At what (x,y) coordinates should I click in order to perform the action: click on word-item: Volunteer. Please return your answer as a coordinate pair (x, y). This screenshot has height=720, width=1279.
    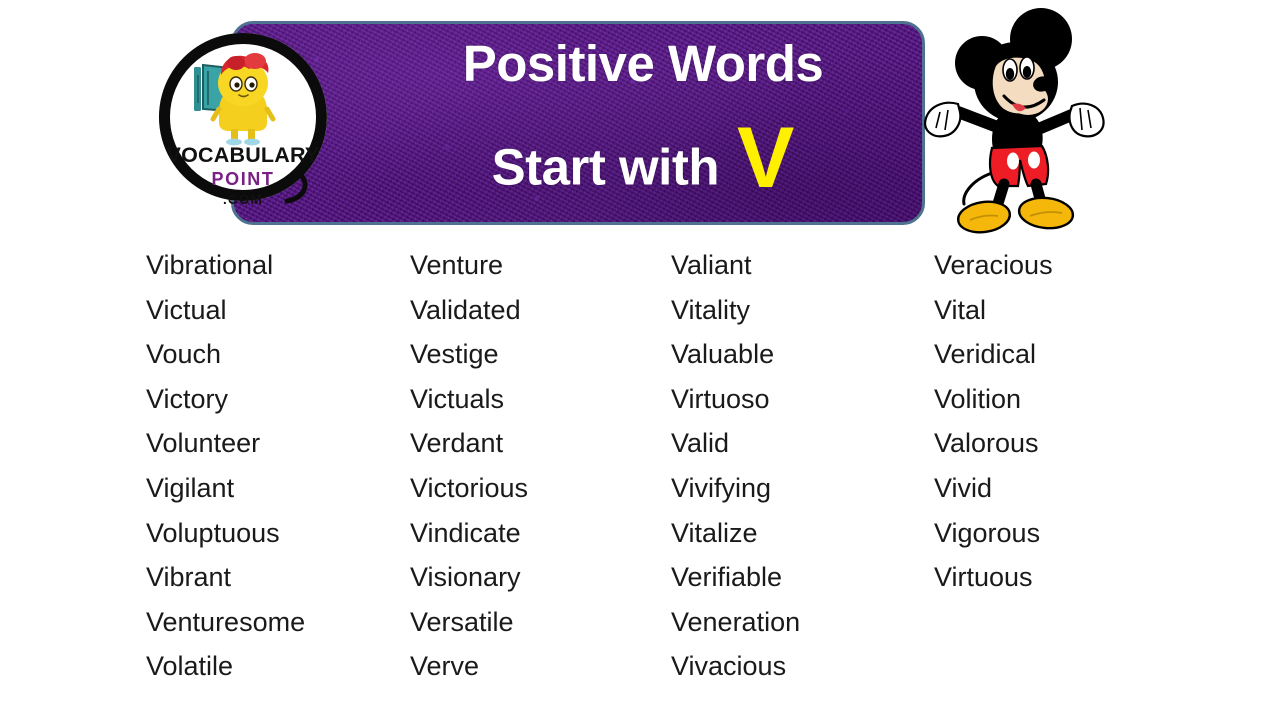
    Looking at the image, I should click on (203, 443).